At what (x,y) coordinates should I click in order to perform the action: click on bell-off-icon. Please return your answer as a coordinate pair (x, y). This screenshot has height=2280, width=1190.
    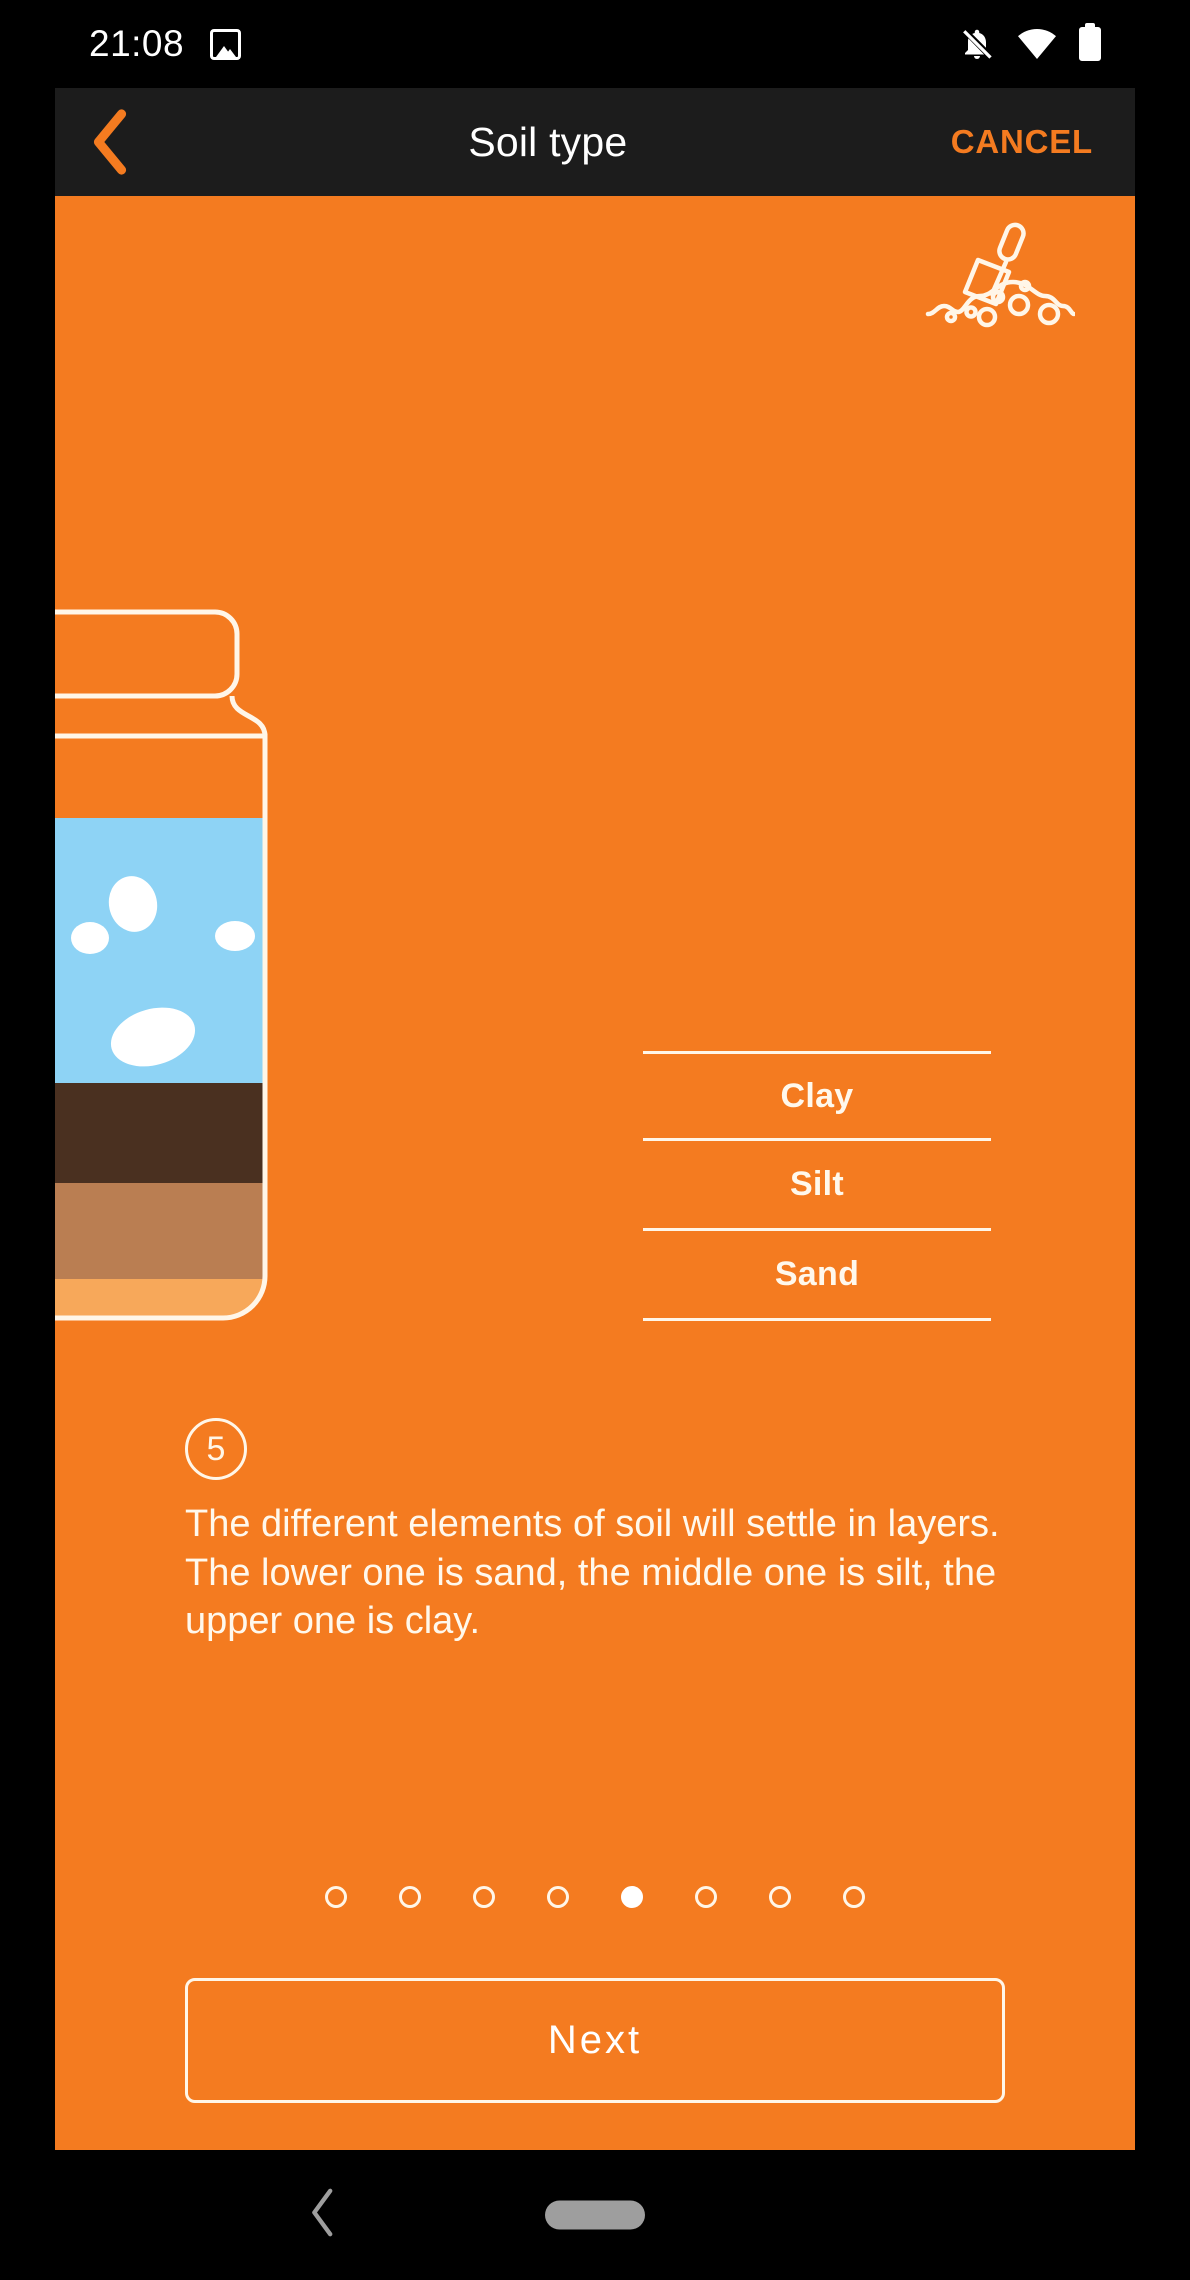
    Looking at the image, I should click on (977, 44).